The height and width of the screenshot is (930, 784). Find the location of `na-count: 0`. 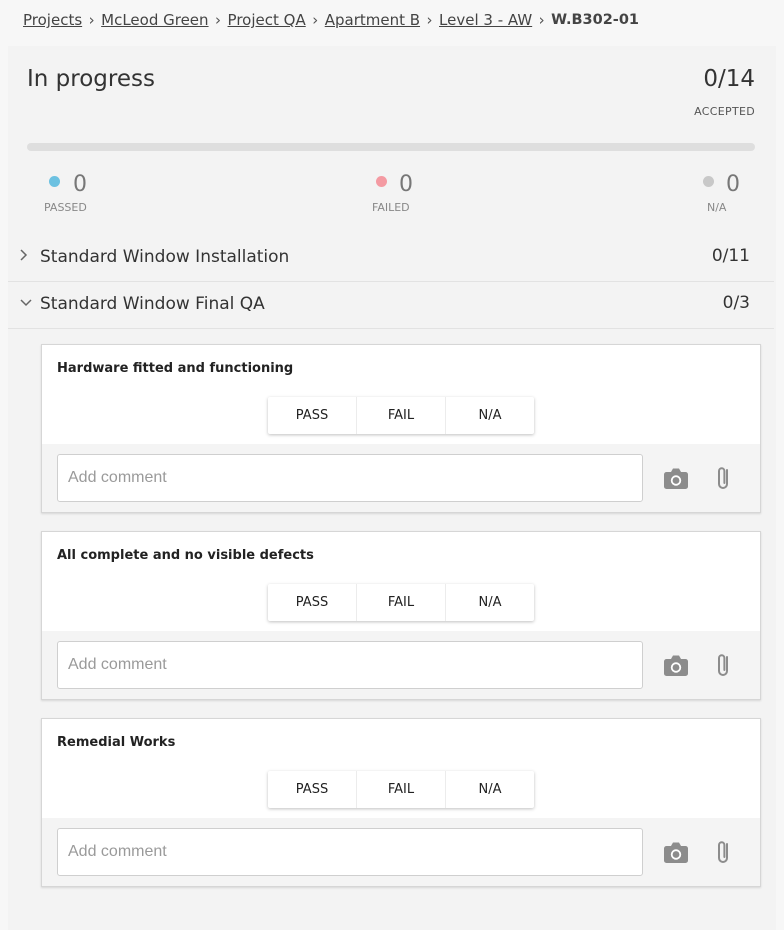

na-count: 0 is located at coordinates (733, 184).